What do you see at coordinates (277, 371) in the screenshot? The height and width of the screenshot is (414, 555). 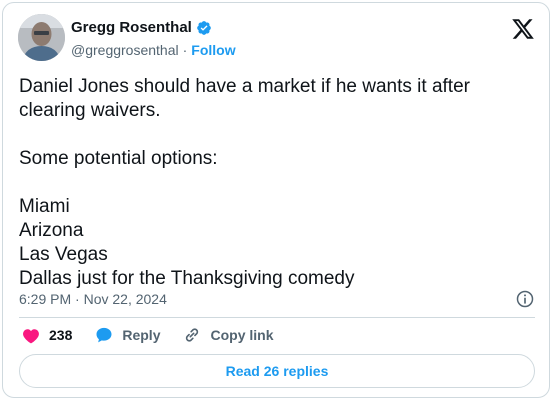 I see `read-replies-button: Read 26 replies` at bounding box center [277, 371].